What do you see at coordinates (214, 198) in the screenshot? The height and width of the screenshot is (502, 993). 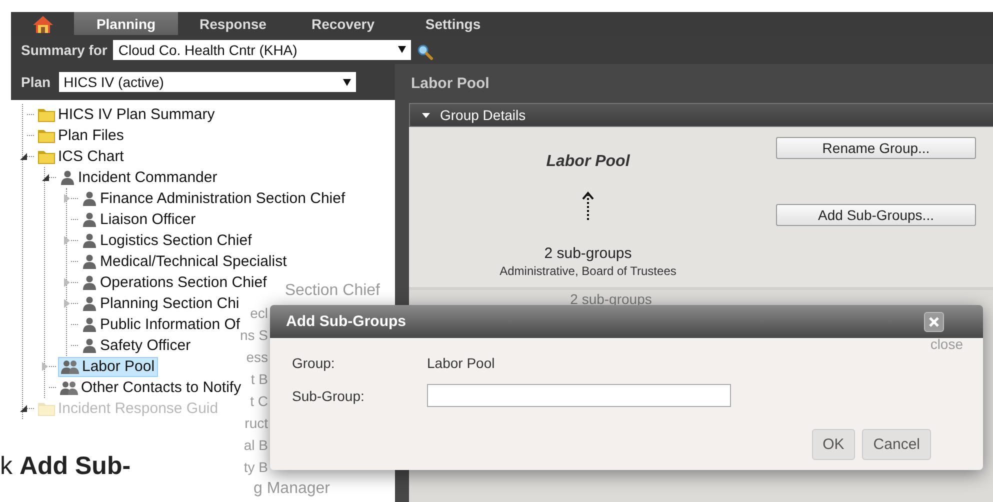 I see `tree-item: Finance Administration Section Chief` at bounding box center [214, 198].